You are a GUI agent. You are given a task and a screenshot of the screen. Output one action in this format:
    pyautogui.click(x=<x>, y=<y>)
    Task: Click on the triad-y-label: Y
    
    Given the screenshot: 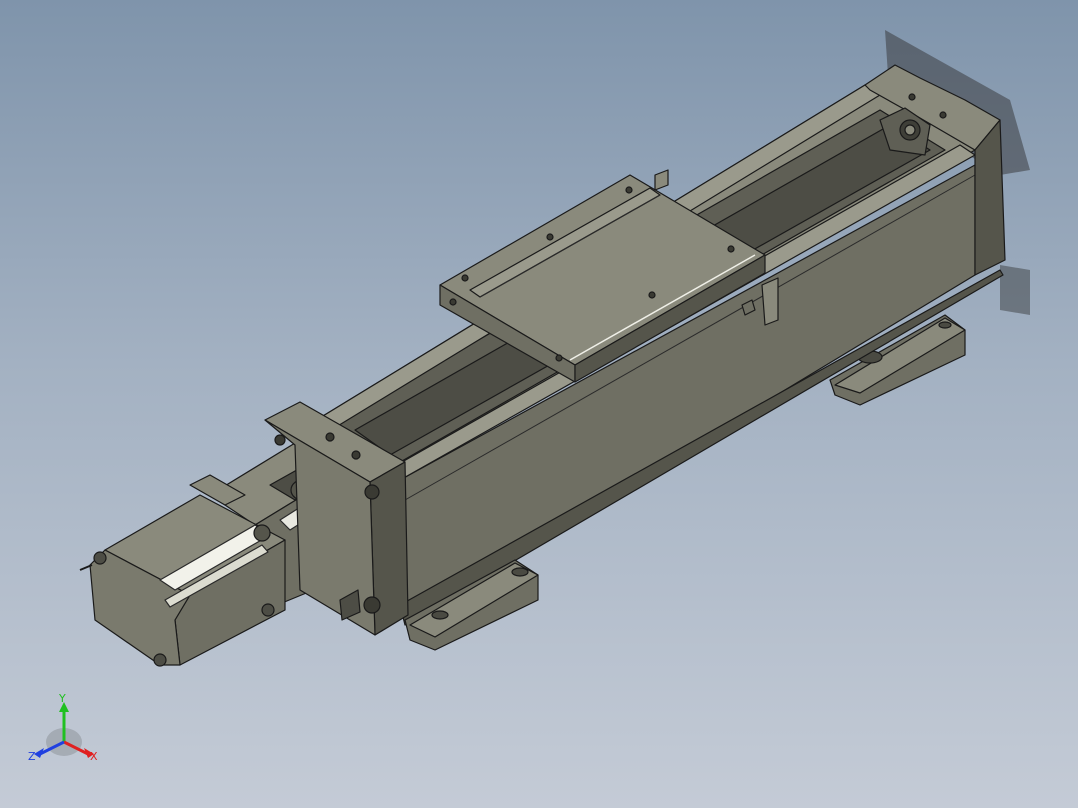 What is the action you would take?
    pyautogui.click(x=62, y=698)
    